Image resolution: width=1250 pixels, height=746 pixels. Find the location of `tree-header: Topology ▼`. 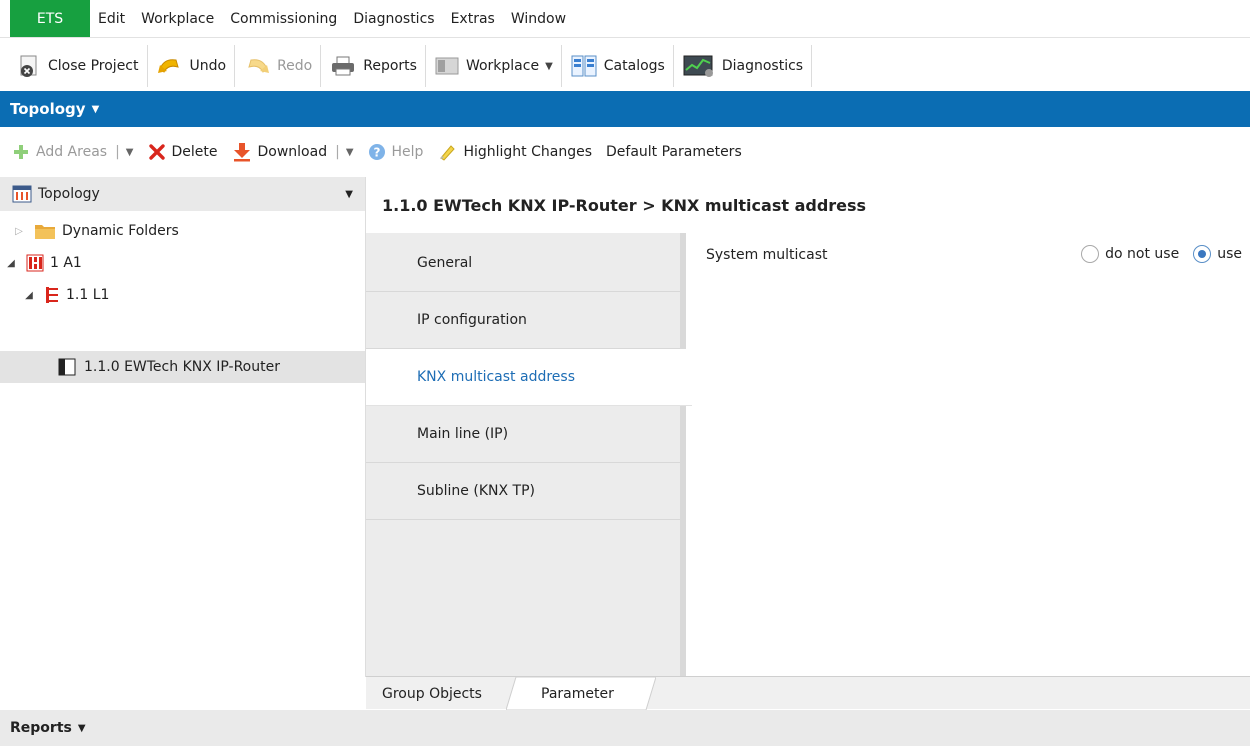

tree-header: Topology ▼ is located at coordinates (182, 194).